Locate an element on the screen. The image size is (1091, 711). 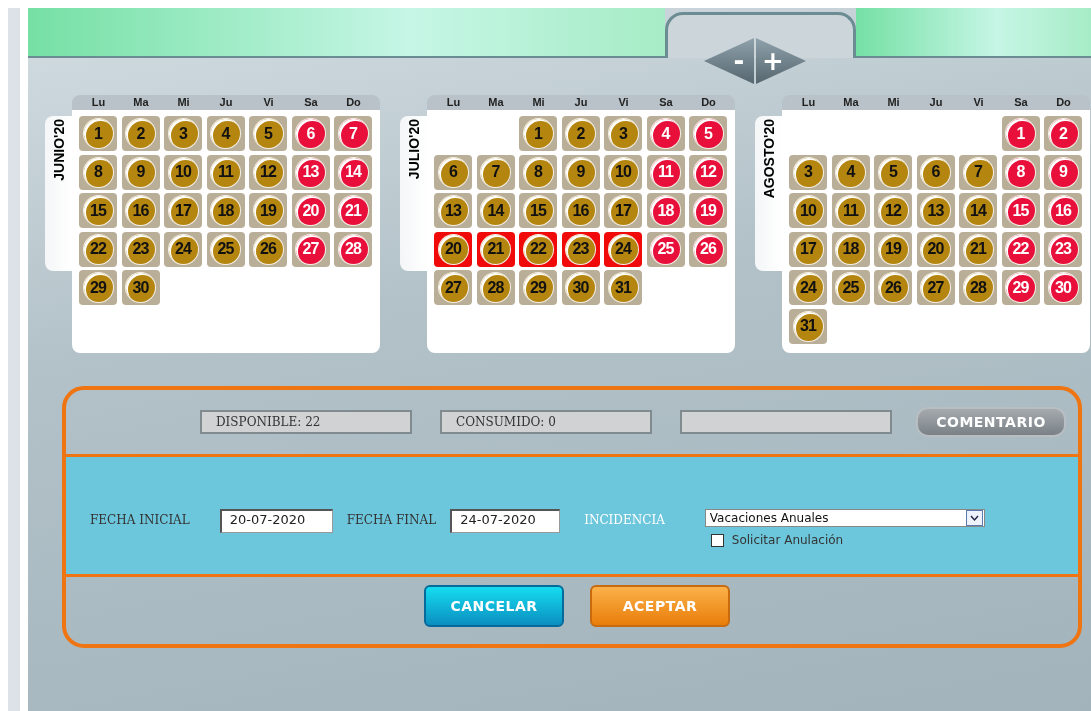
comment-button: COMENTARIO is located at coordinates (991, 422).